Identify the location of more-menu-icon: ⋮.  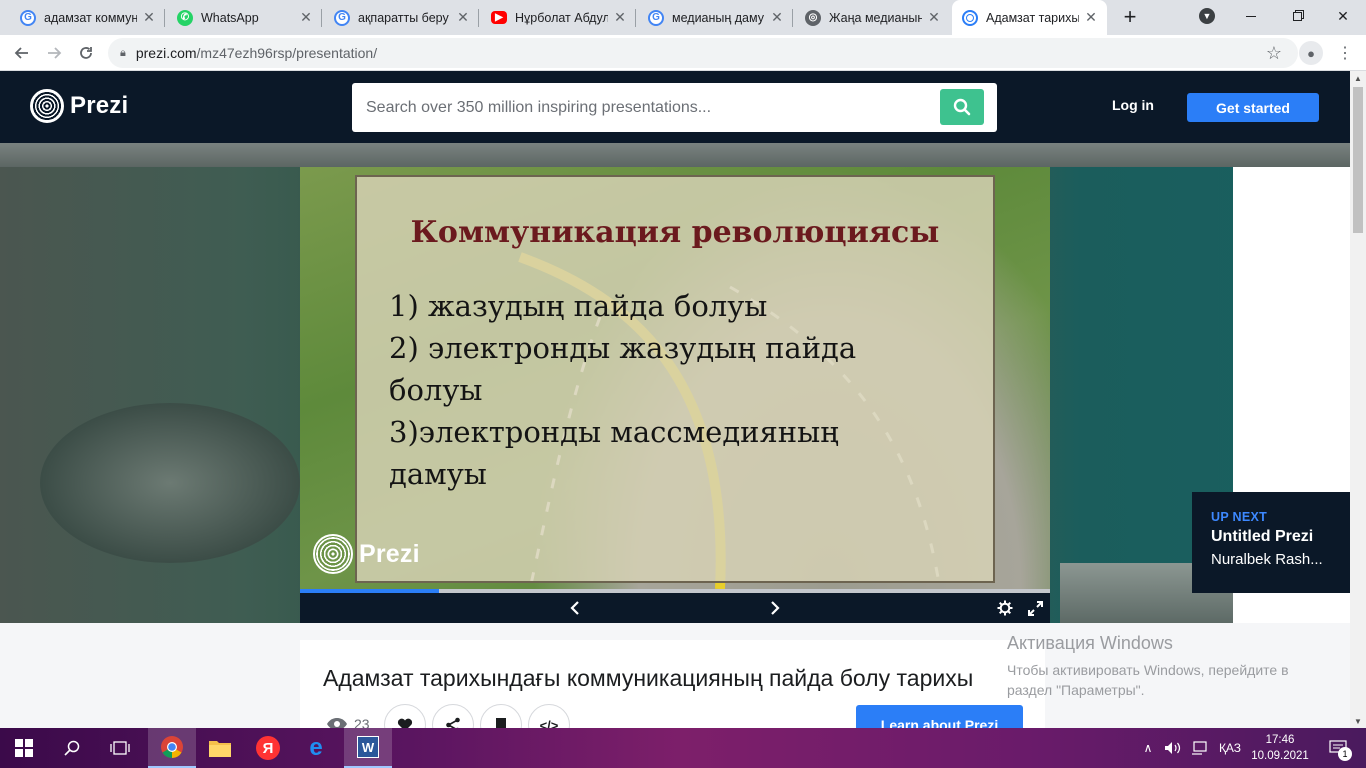
(1345, 53).